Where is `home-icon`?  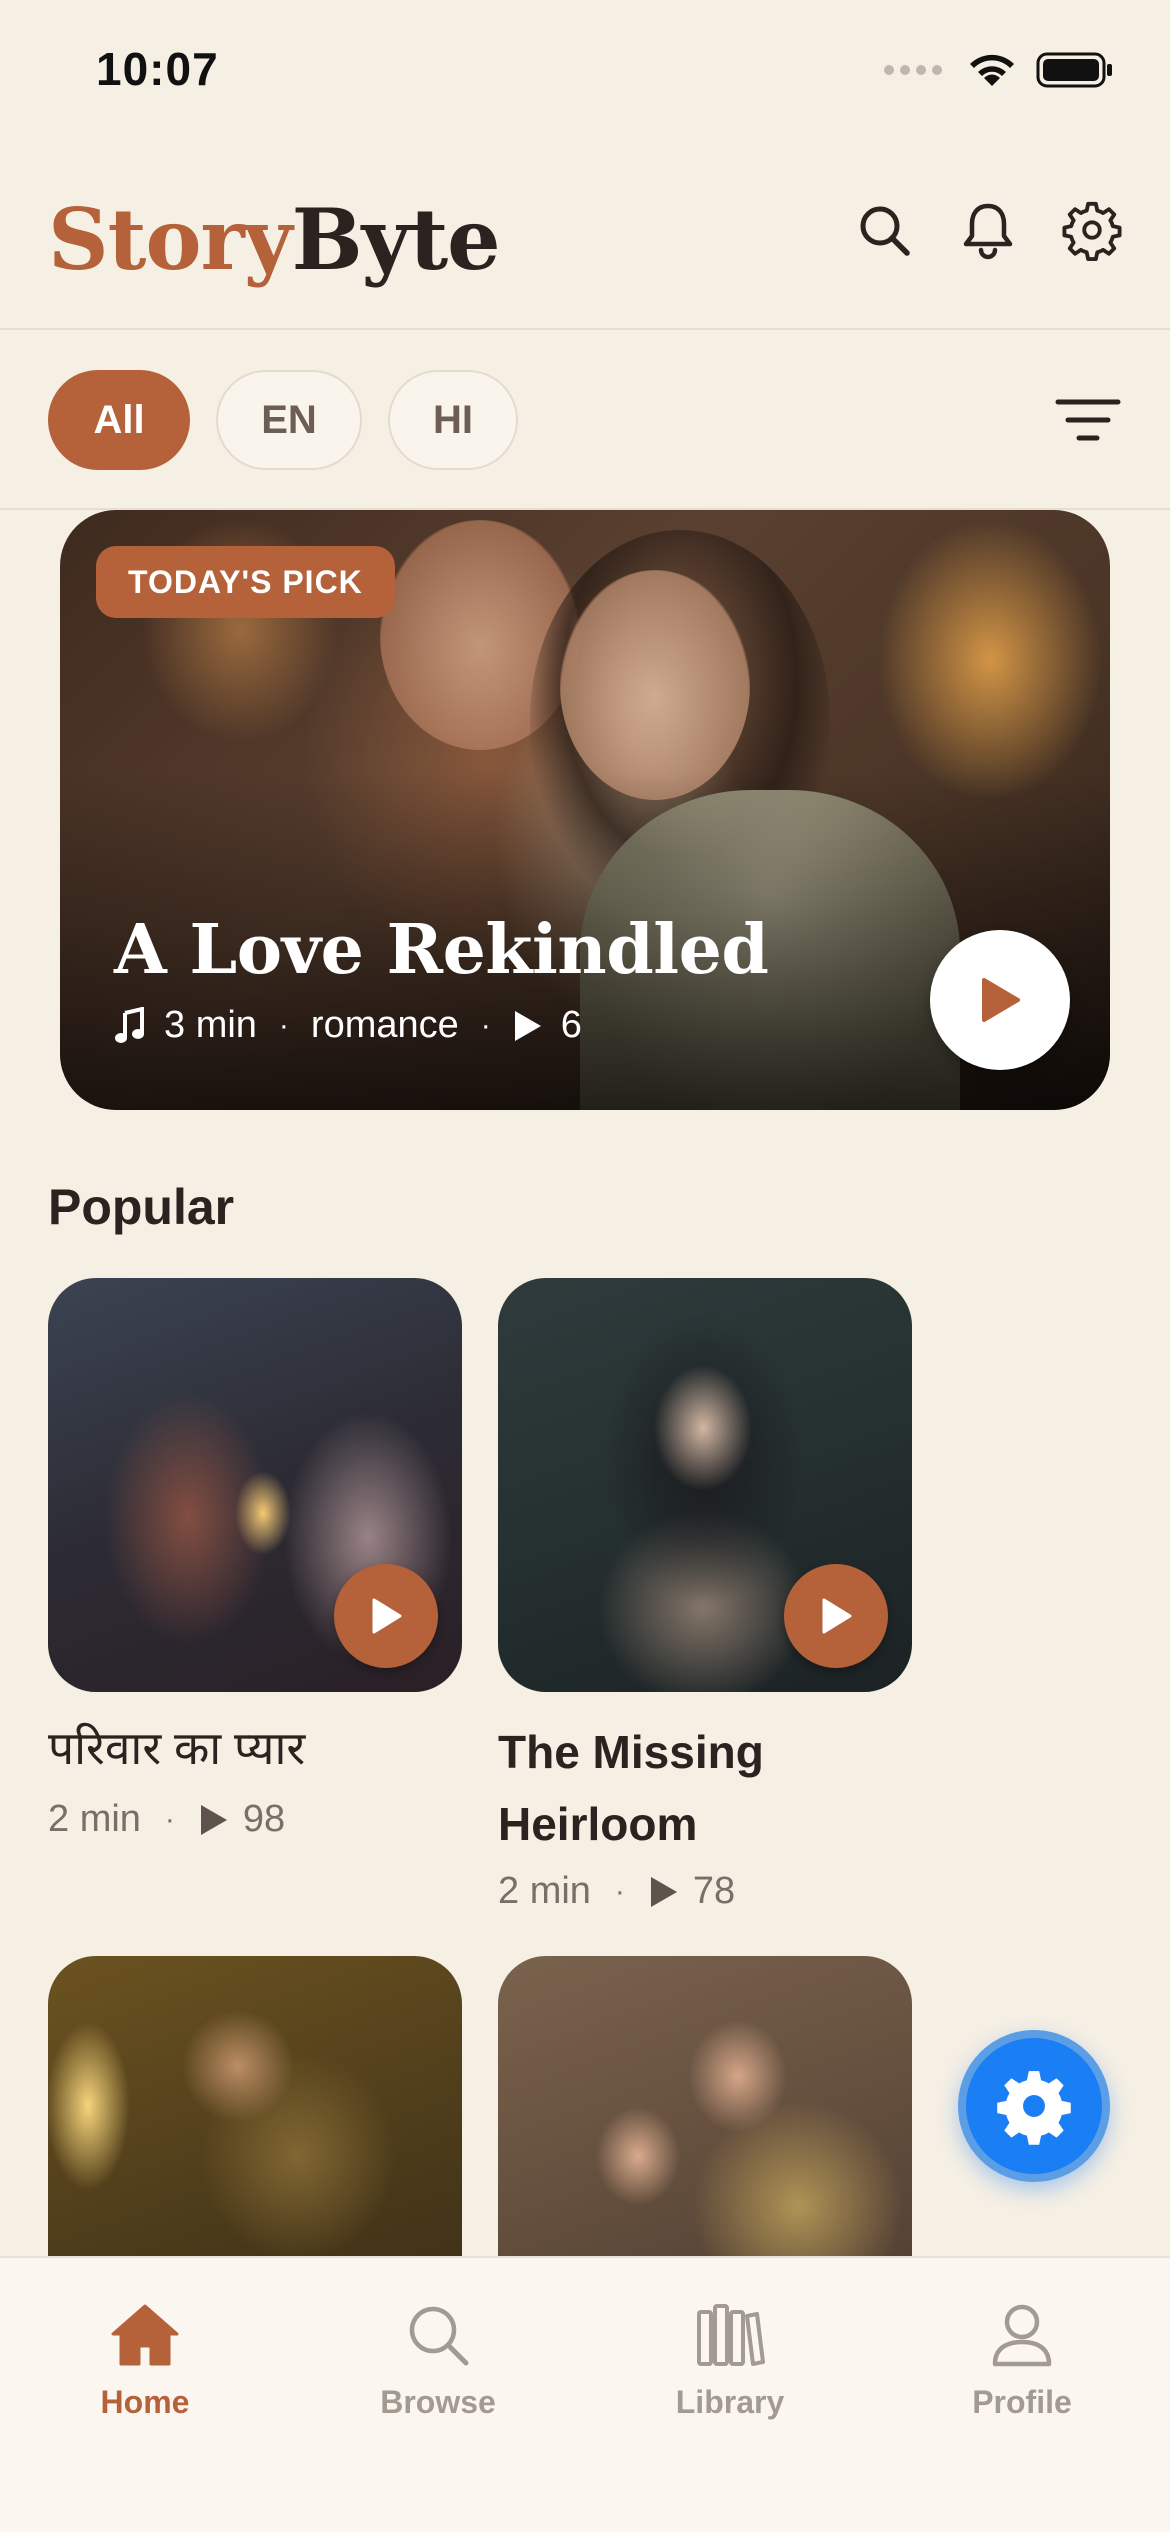 home-icon is located at coordinates (145, 2335).